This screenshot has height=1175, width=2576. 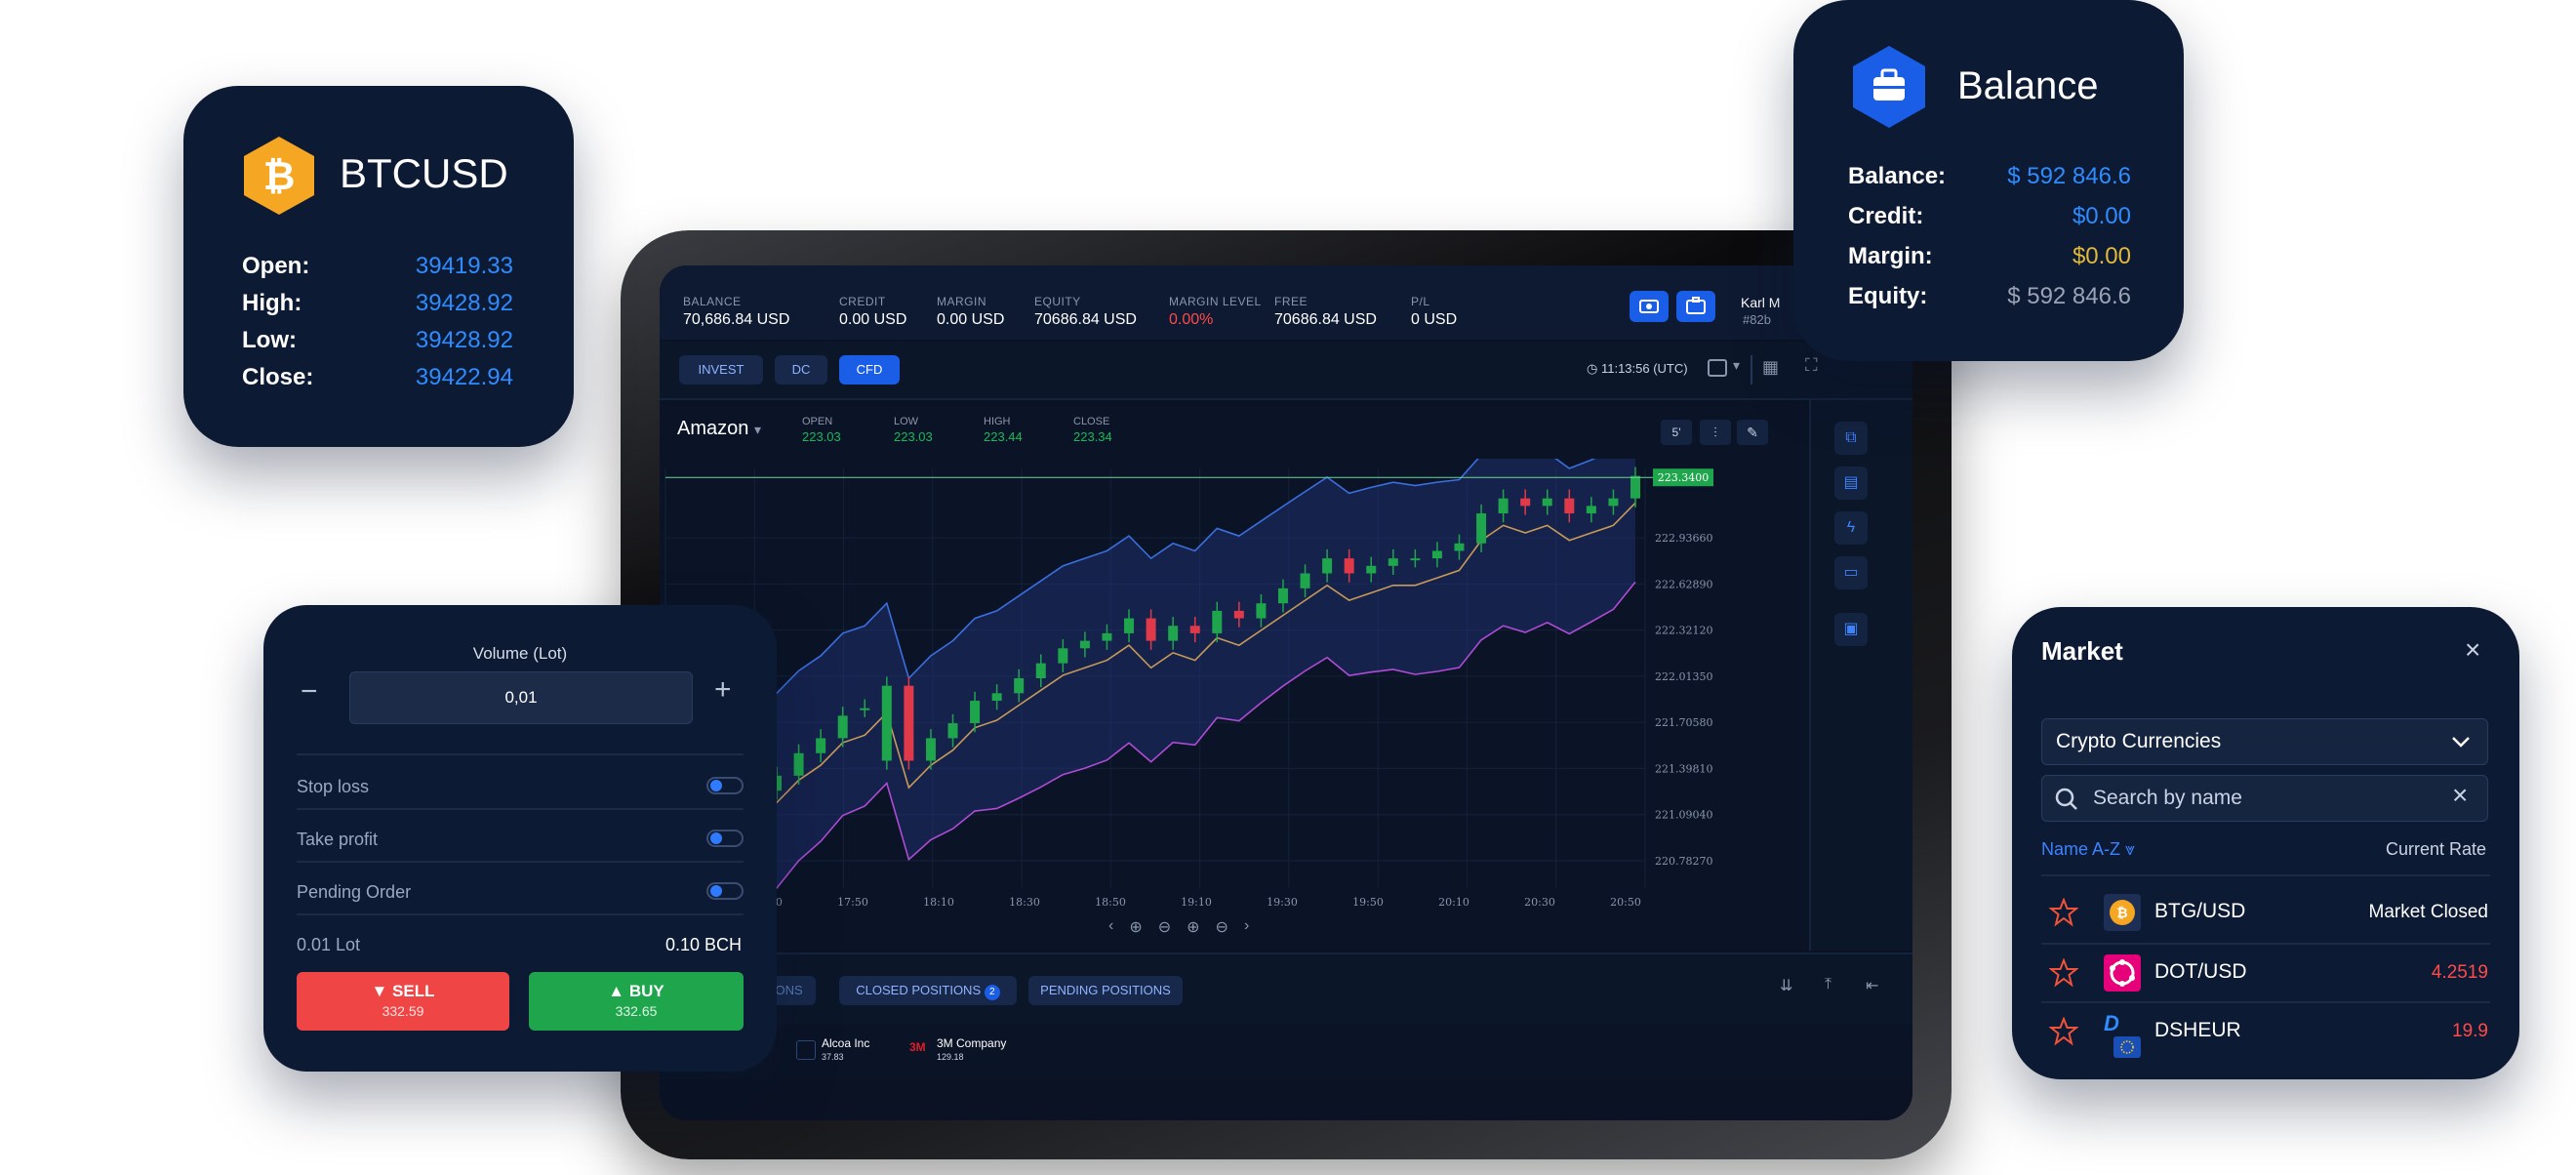 I want to click on tab-invest: INVEST, so click(x=721, y=370).